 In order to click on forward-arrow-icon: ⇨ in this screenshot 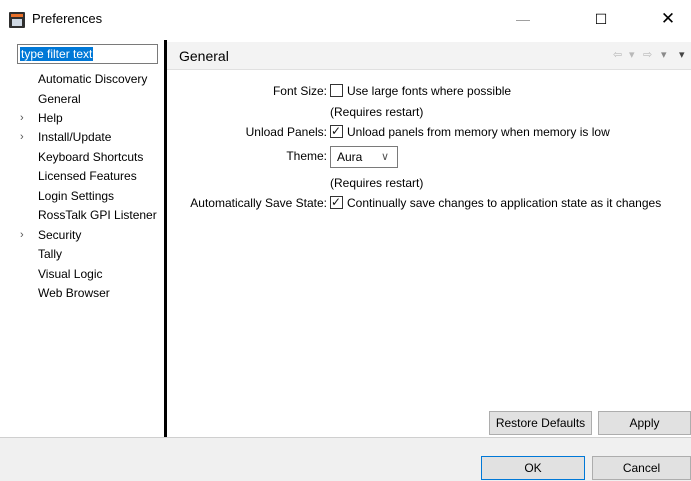, I will do `click(647, 54)`.